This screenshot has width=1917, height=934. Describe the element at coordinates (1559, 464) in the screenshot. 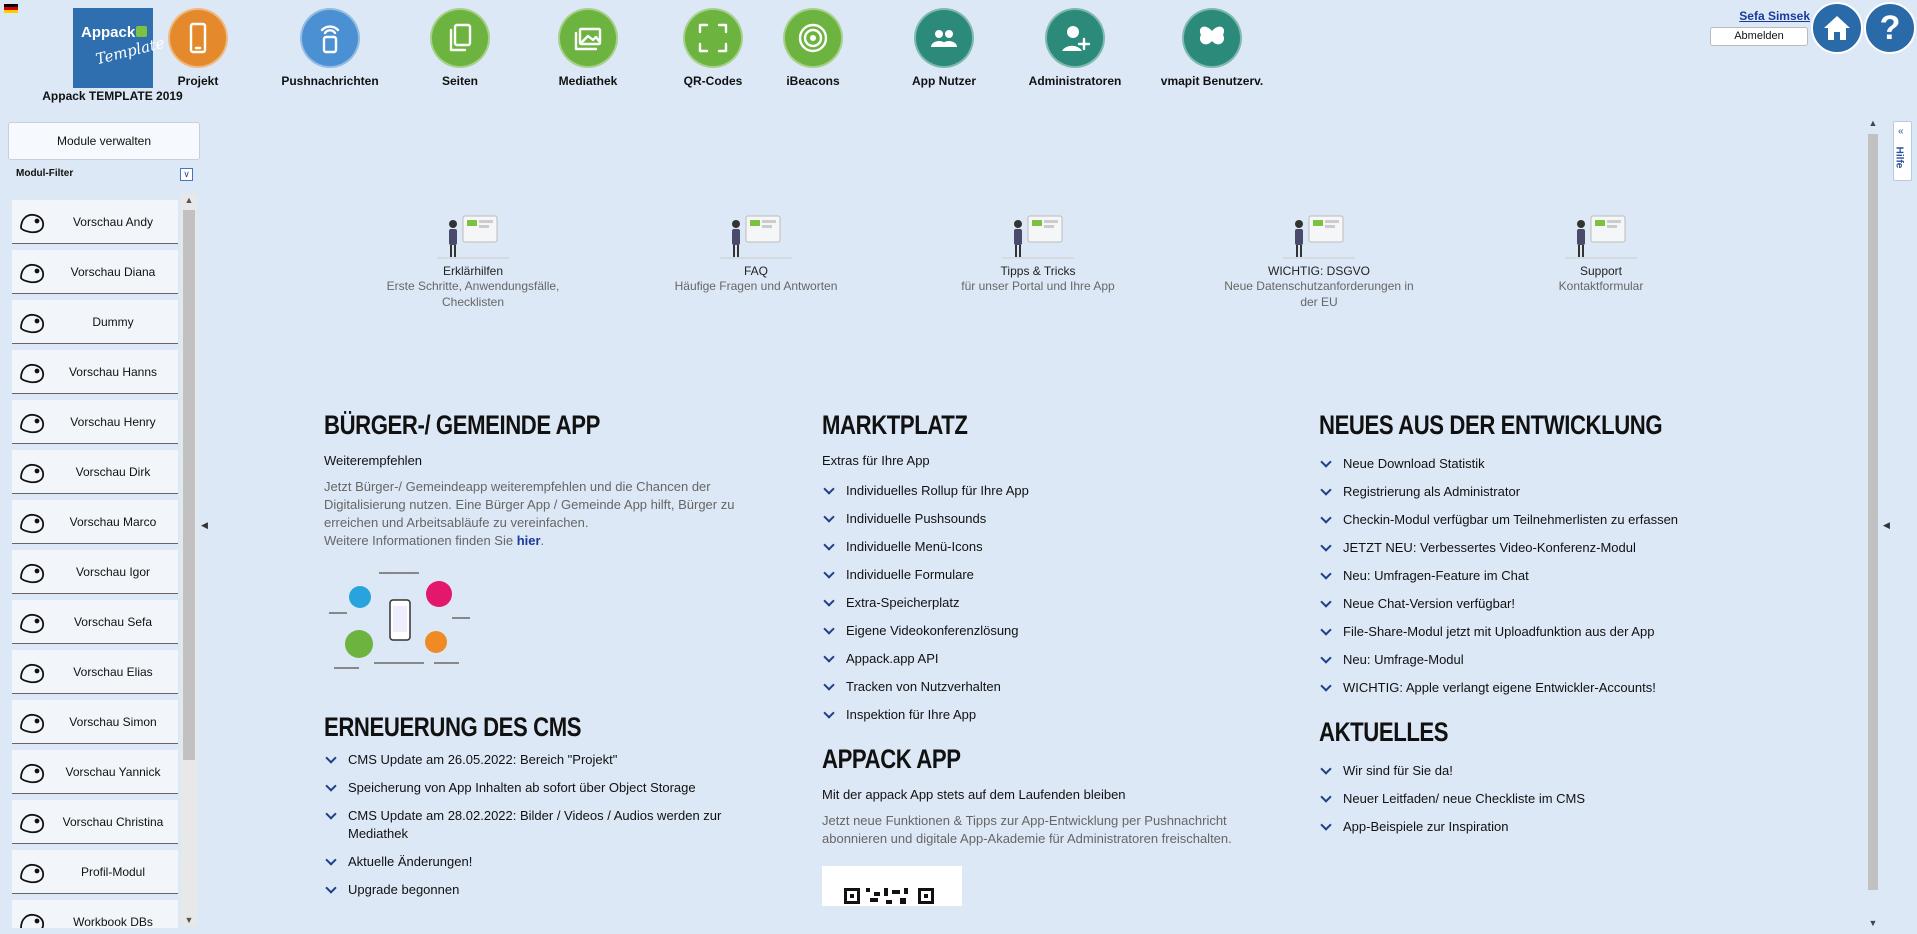

I see `chevron-list-item: Neue Download Statistik` at that location.